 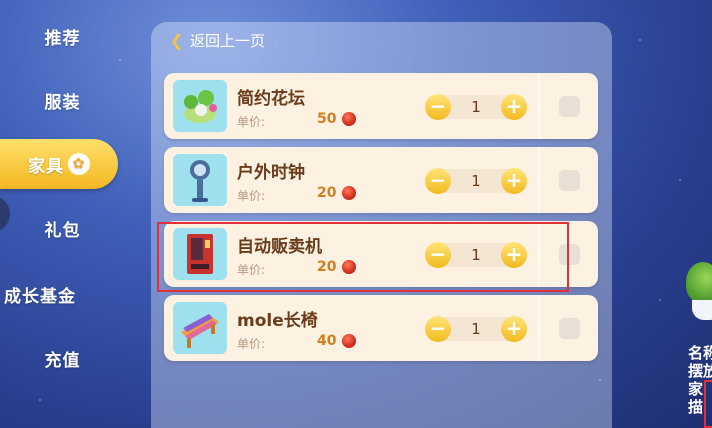 What do you see at coordinates (700, 353) in the screenshot?
I see `detail-peek-line: 名称` at bounding box center [700, 353].